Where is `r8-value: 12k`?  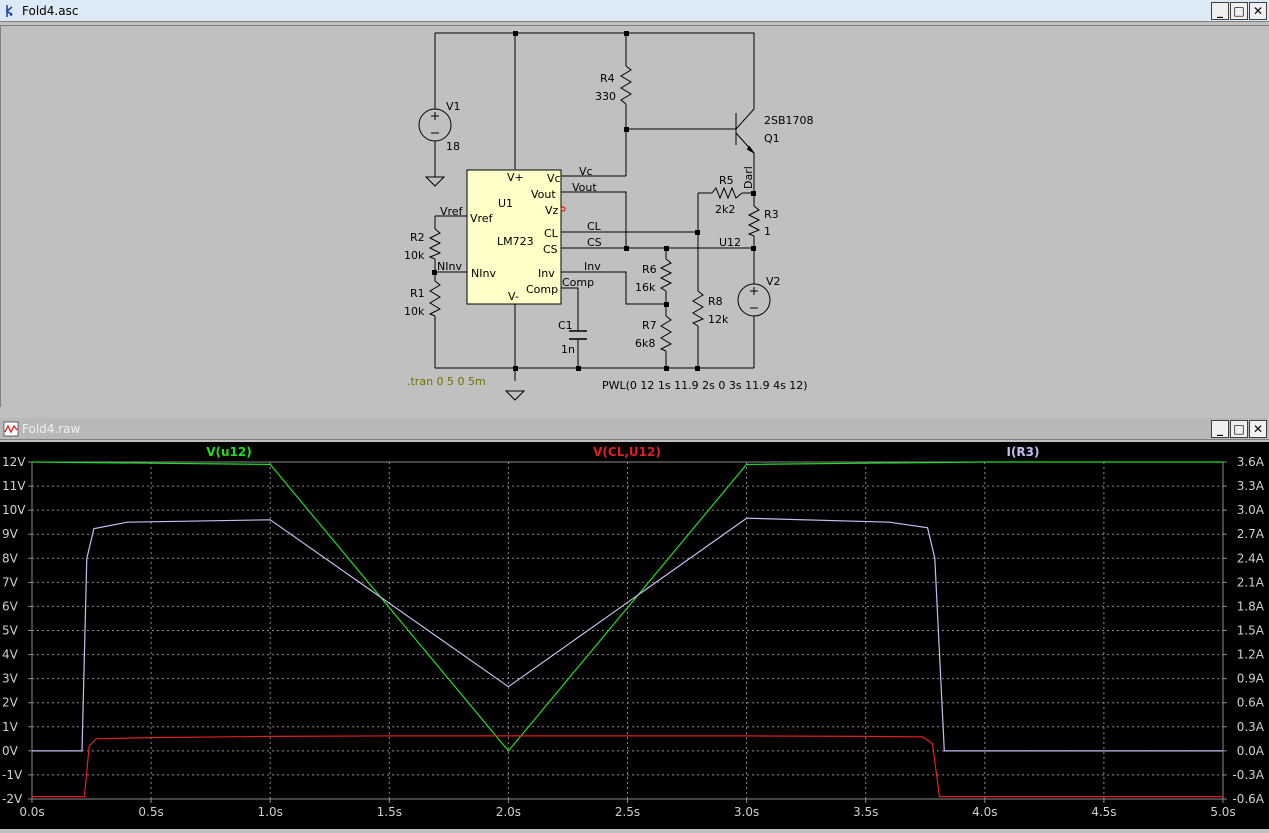
r8-value: 12k is located at coordinates (718, 319).